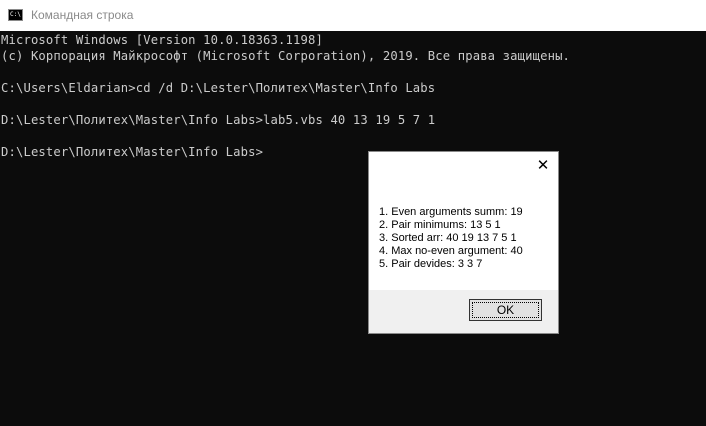 This screenshot has height=426, width=706. What do you see at coordinates (431, 264) in the screenshot?
I see `message-line: 5. Pair devides: 3 3 7` at bounding box center [431, 264].